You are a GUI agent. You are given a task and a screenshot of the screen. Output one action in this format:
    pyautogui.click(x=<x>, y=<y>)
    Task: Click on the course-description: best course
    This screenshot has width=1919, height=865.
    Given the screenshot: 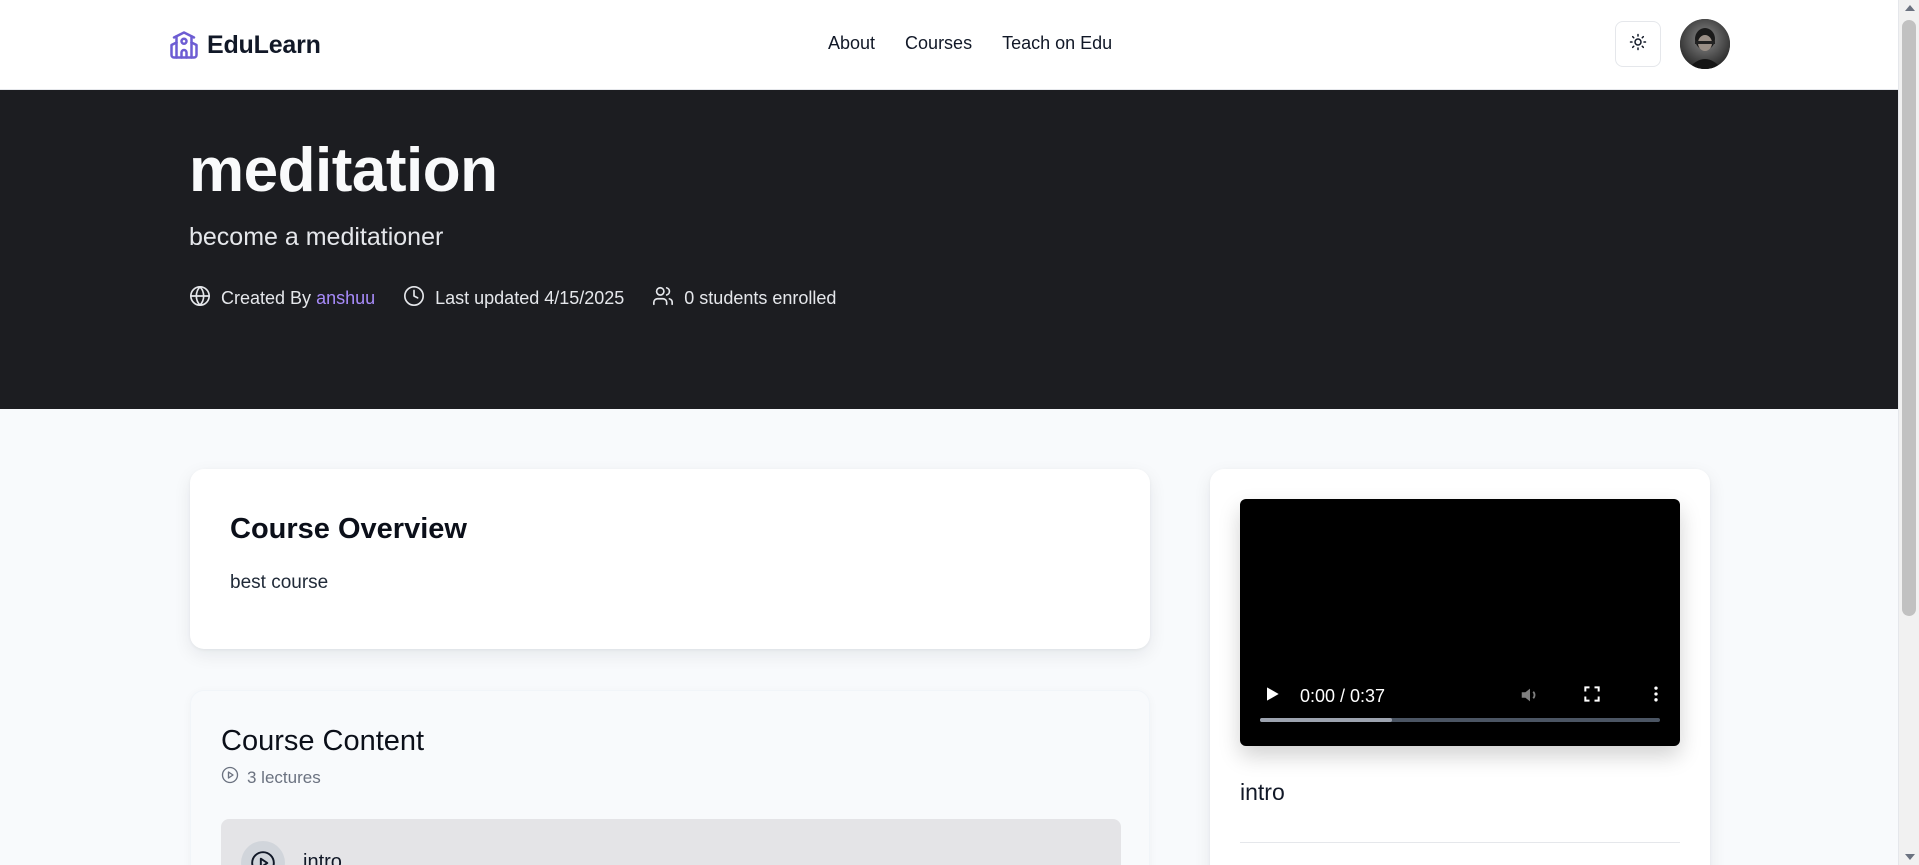 What is the action you would take?
    pyautogui.click(x=279, y=582)
    